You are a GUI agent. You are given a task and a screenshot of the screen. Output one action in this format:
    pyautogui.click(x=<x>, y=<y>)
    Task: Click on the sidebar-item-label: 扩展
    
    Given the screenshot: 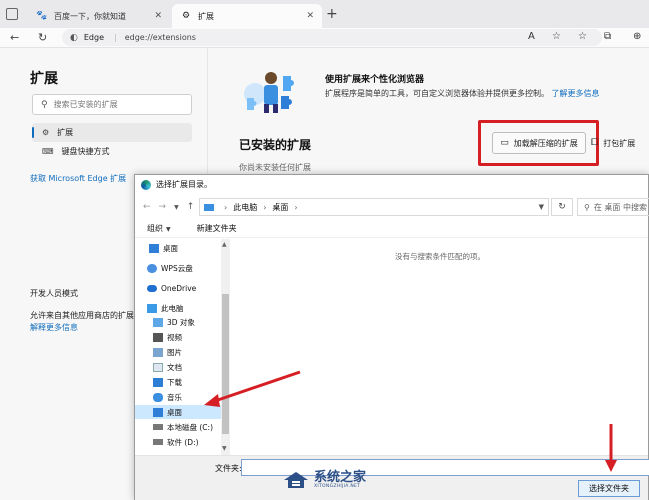 What is the action you would take?
    pyautogui.click(x=65, y=132)
    